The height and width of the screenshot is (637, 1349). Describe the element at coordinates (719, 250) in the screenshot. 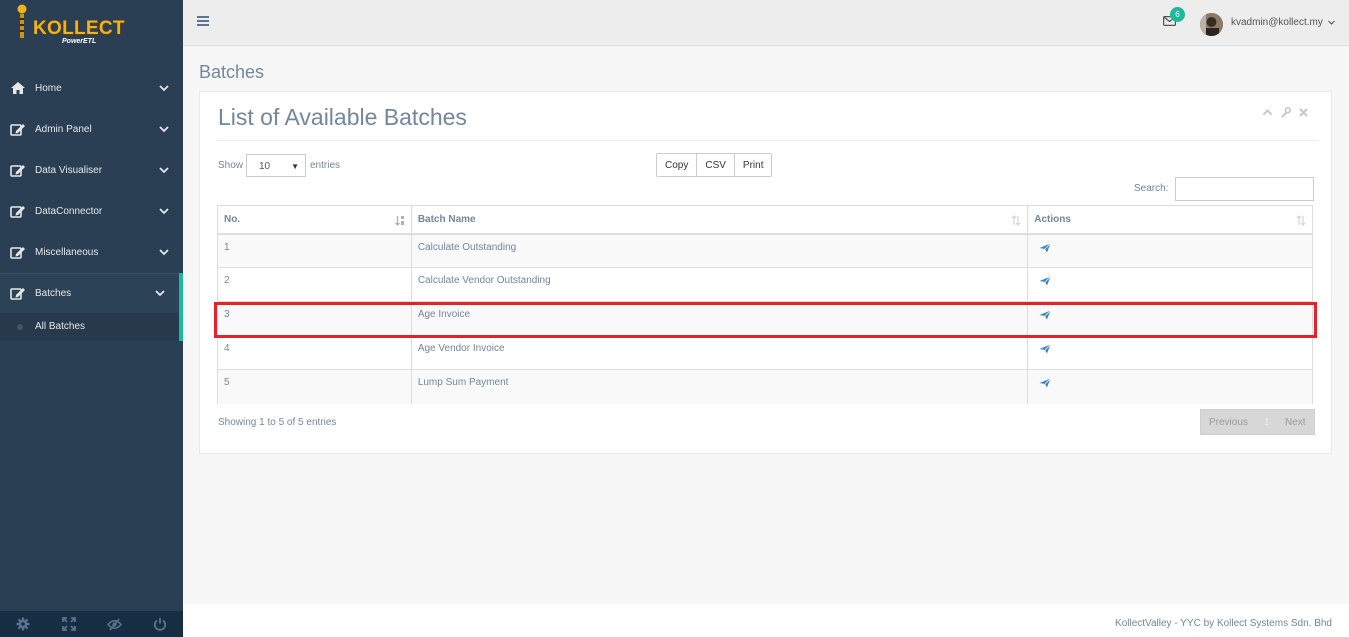

I see `cell-batch-name: Calculate Outstanding` at that location.